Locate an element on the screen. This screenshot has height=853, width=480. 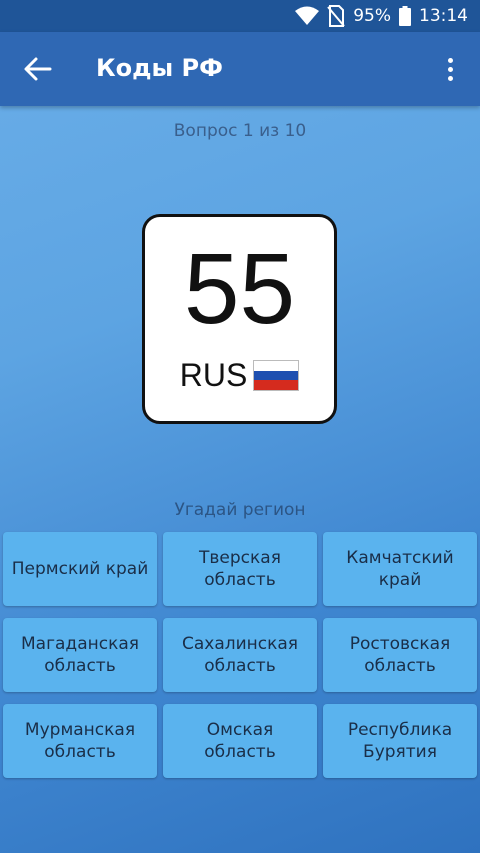
back-button is located at coordinates (37, 69).